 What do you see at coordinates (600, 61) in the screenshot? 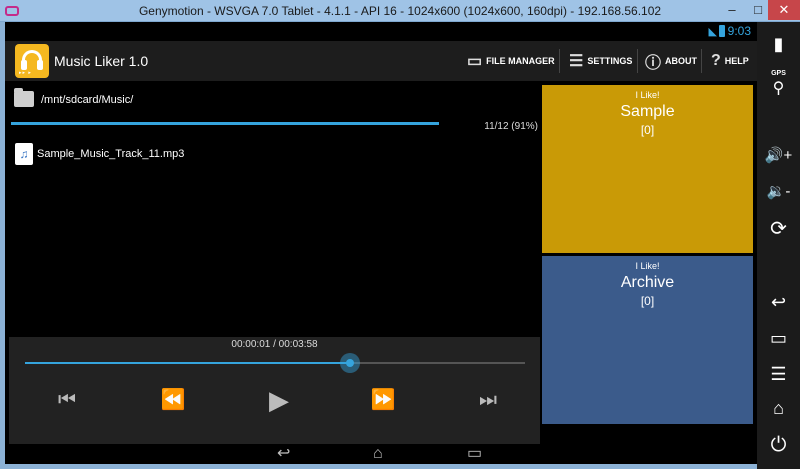
I see `settings-button: ☰ SETTINGS` at bounding box center [600, 61].